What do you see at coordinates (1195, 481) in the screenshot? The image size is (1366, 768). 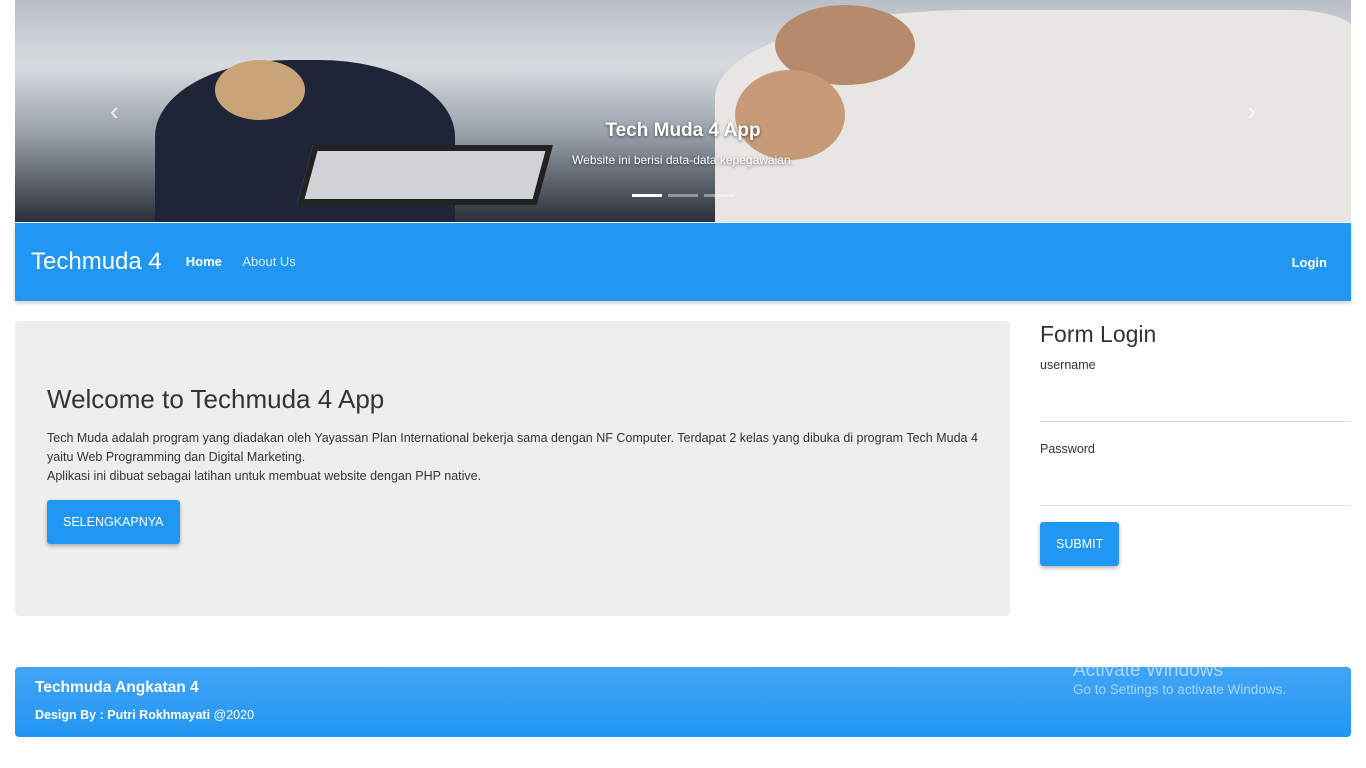 I see `password-input` at bounding box center [1195, 481].